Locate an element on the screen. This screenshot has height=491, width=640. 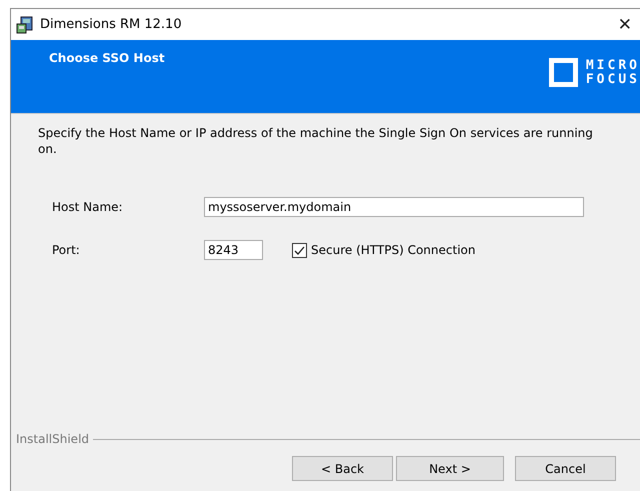
checkbox-label: Secure (HTTPS) Connection is located at coordinates (393, 250).